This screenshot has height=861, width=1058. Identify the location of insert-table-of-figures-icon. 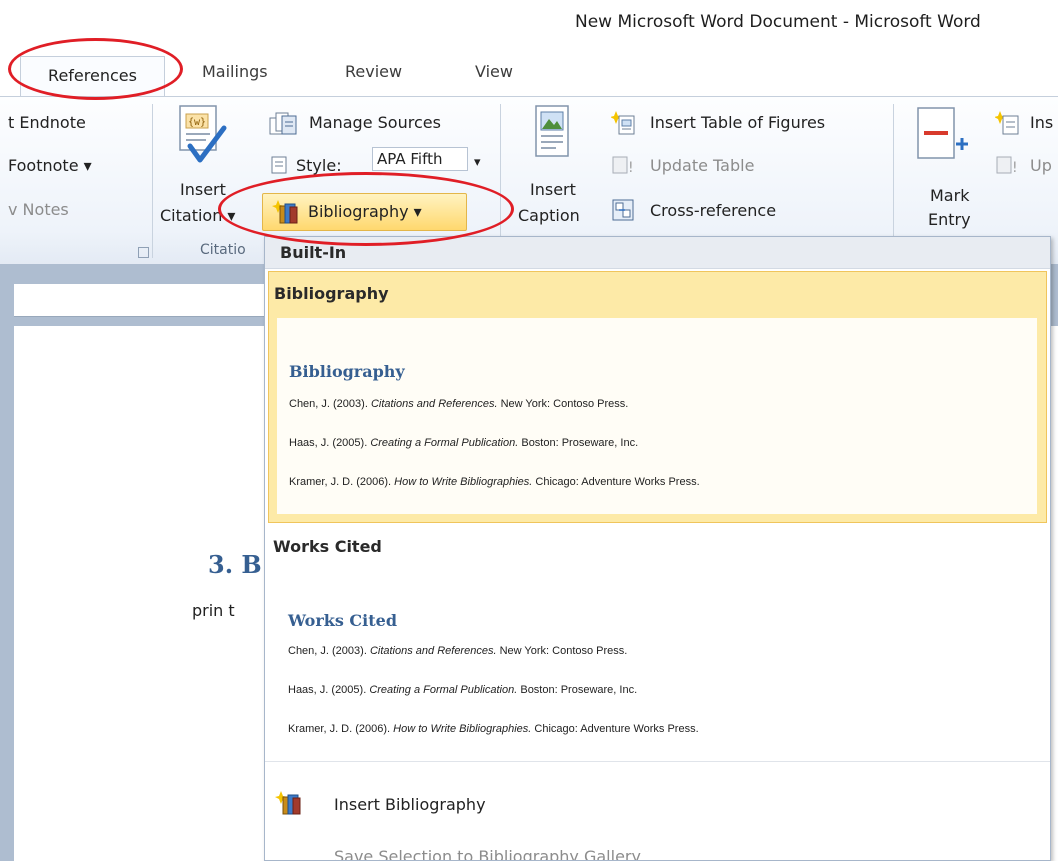
(623, 123).